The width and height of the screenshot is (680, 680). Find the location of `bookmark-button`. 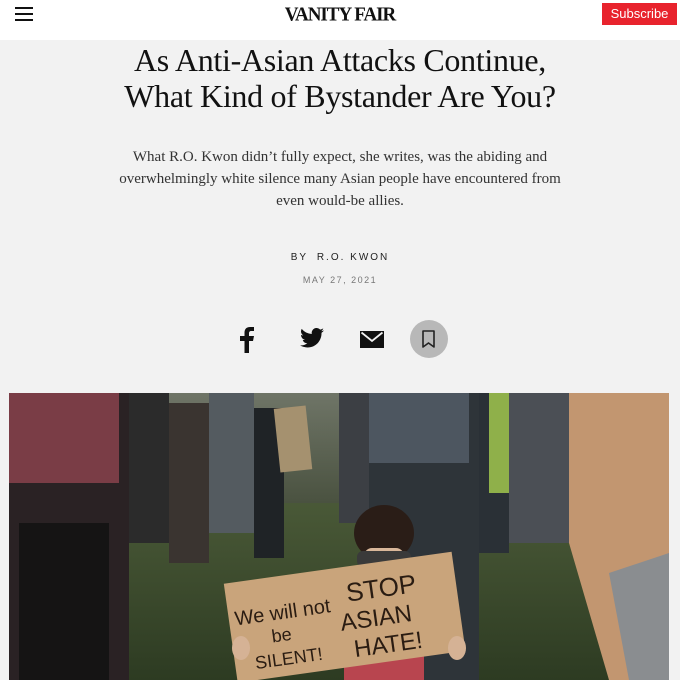

bookmark-button is located at coordinates (429, 339).